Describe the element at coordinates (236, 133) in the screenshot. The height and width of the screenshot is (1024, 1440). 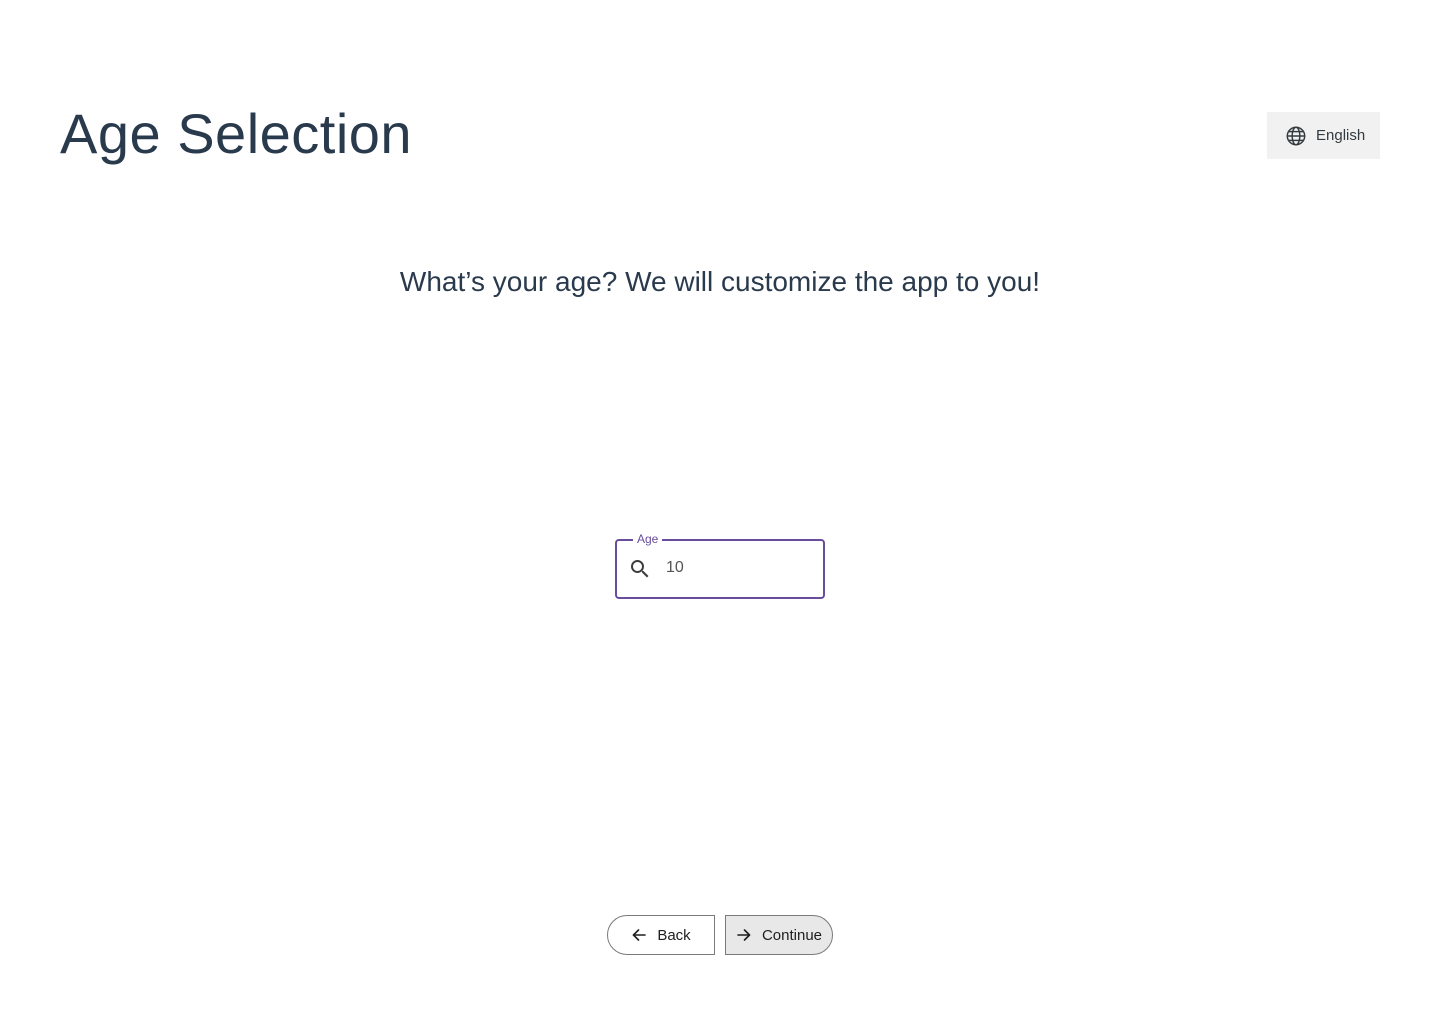
I see `page-title: Age Selection` at that location.